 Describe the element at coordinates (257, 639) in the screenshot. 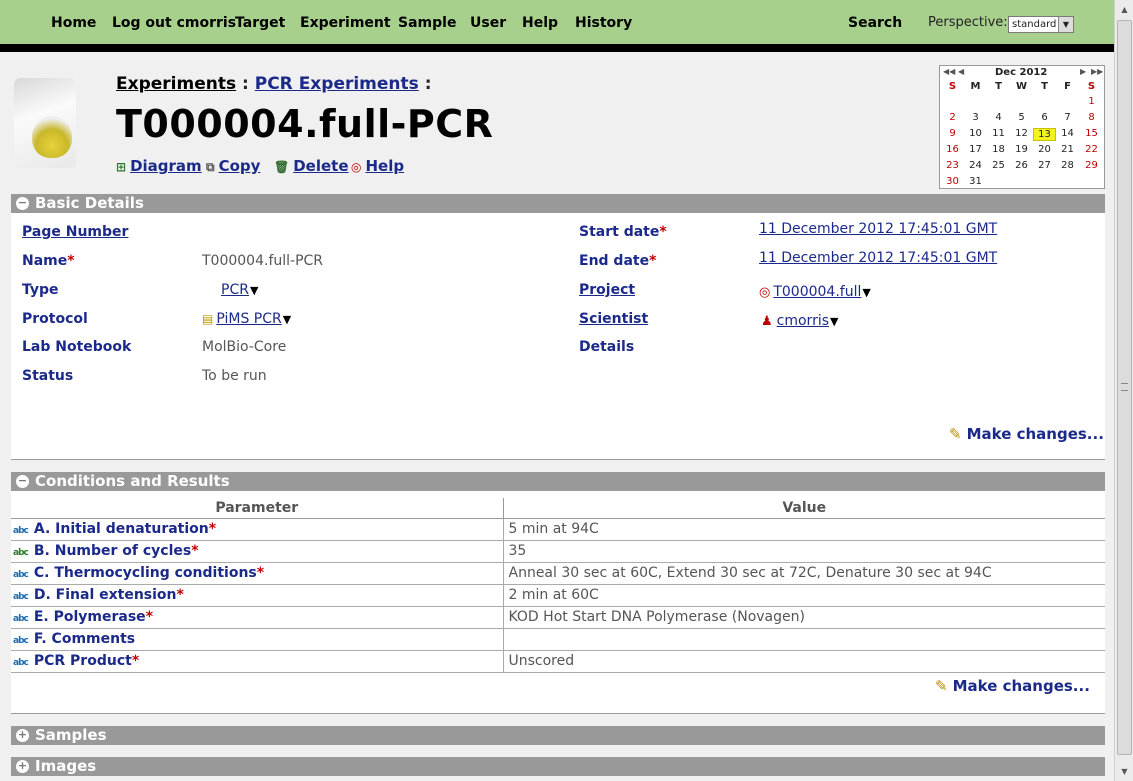

I see `parameter-cell: abc F. Comments` at that location.